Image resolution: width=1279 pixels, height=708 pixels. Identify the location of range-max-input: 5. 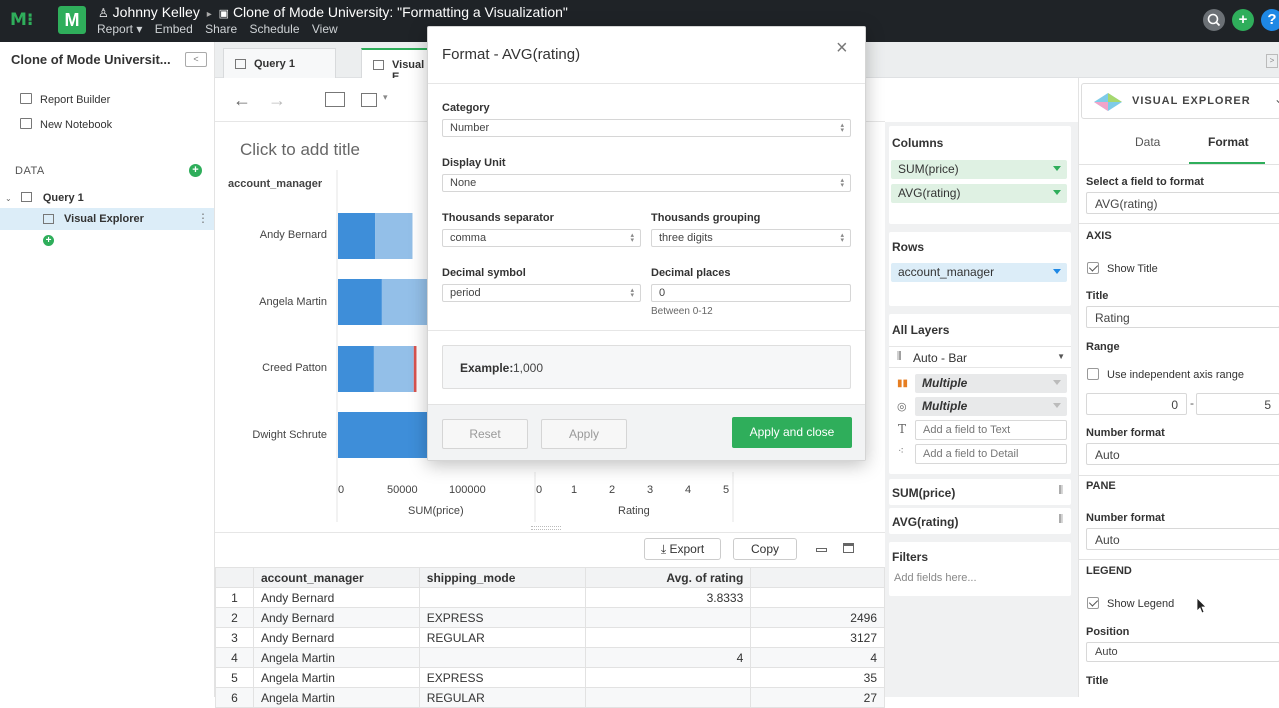
(1237, 404).